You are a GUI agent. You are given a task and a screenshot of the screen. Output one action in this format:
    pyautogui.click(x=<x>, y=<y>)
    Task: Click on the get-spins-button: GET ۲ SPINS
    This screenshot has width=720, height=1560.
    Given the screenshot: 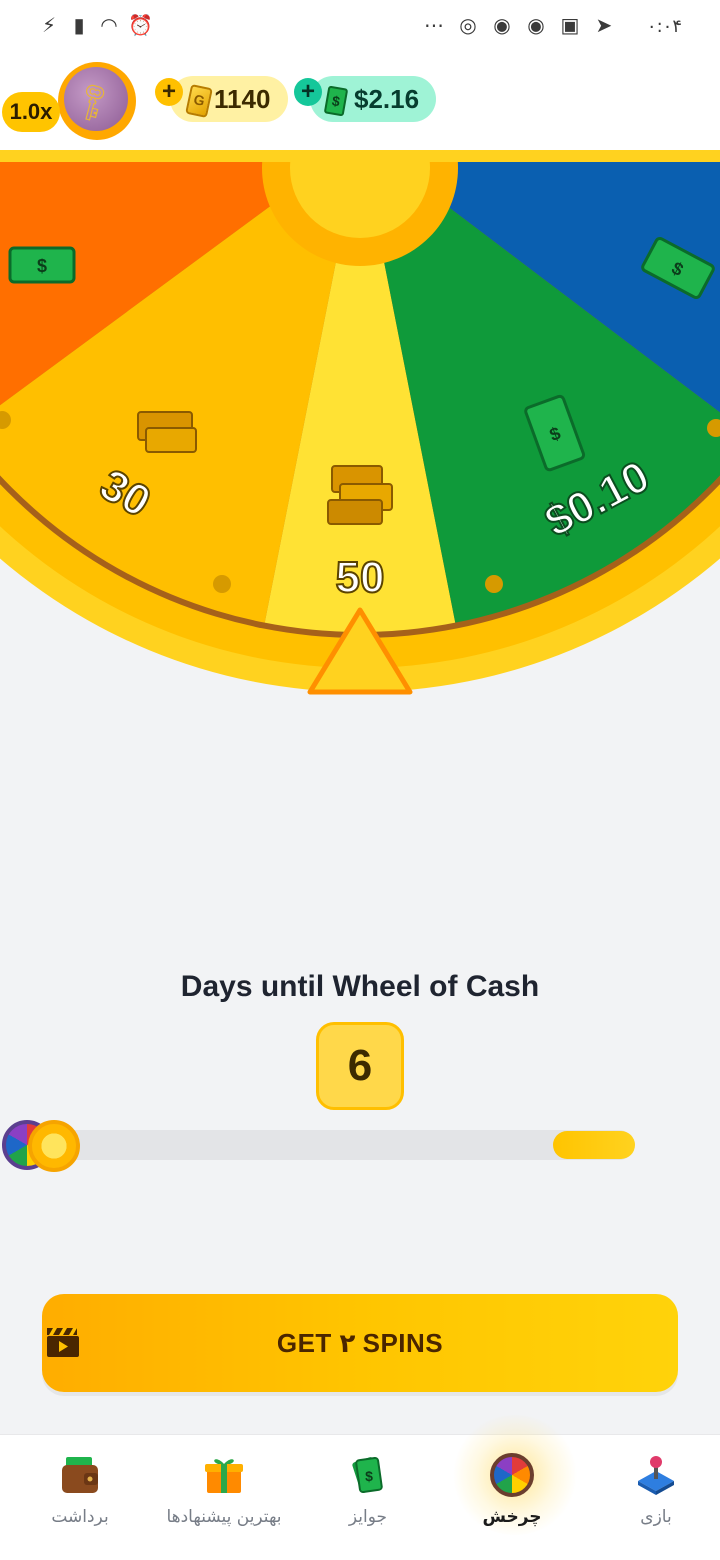 What is the action you would take?
    pyautogui.click(x=360, y=1343)
    